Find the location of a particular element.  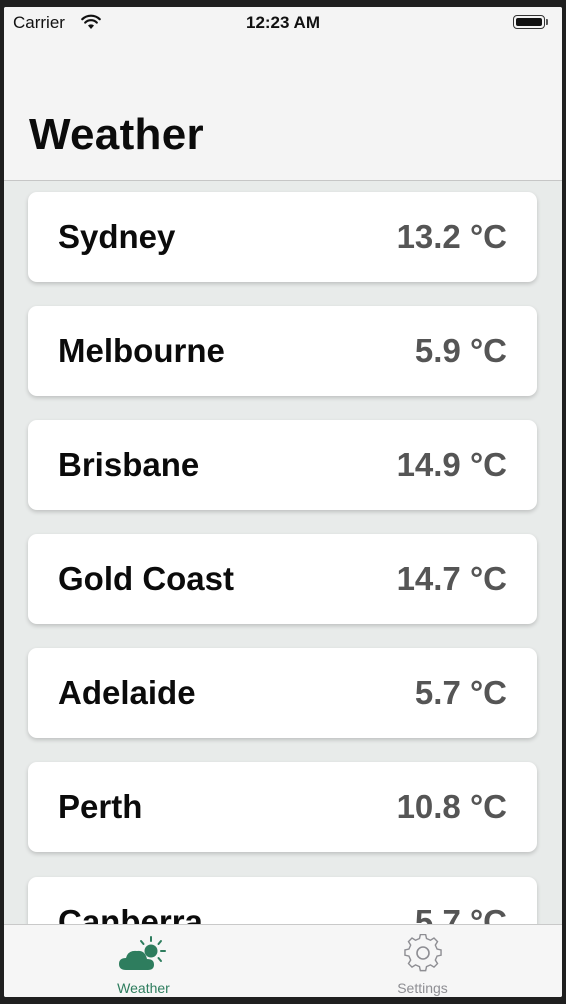

city-name: Adelaide is located at coordinates (127, 692).